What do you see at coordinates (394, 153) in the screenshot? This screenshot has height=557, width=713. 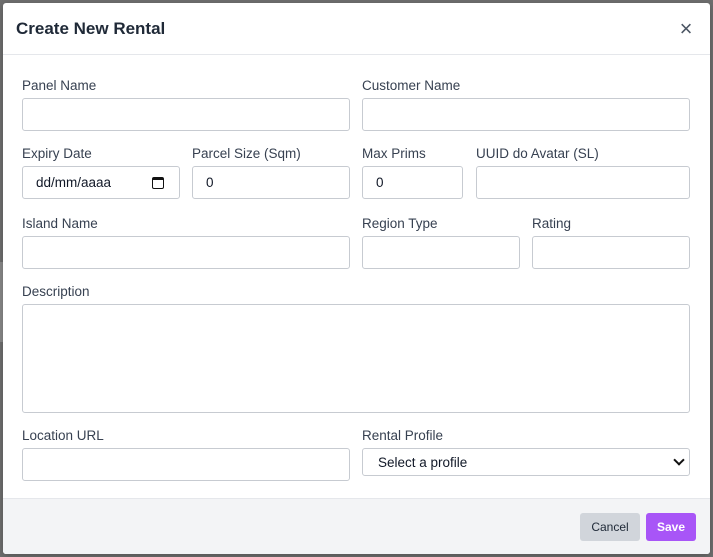 I see `max-prims-label: Max Prims` at bounding box center [394, 153].